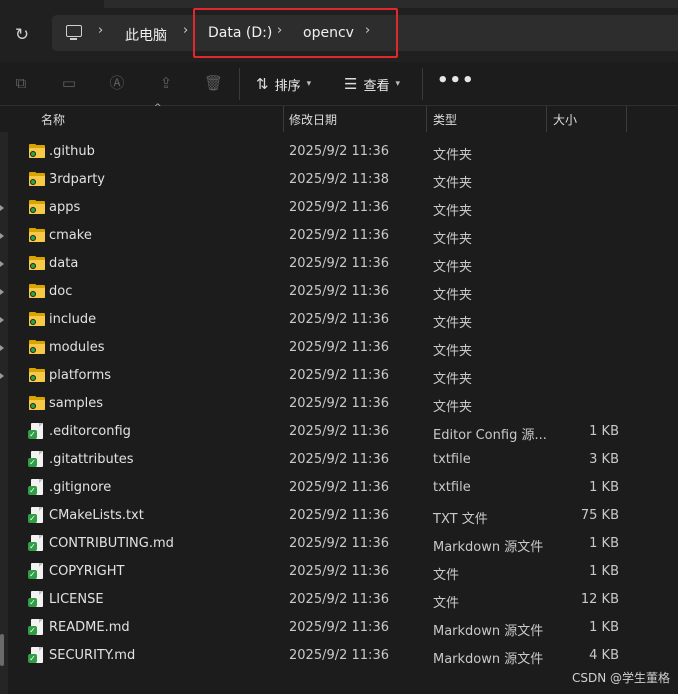 The height and width of the screenshot is (694, 678). I want to click on file-name: README.md, so click(89, 627).